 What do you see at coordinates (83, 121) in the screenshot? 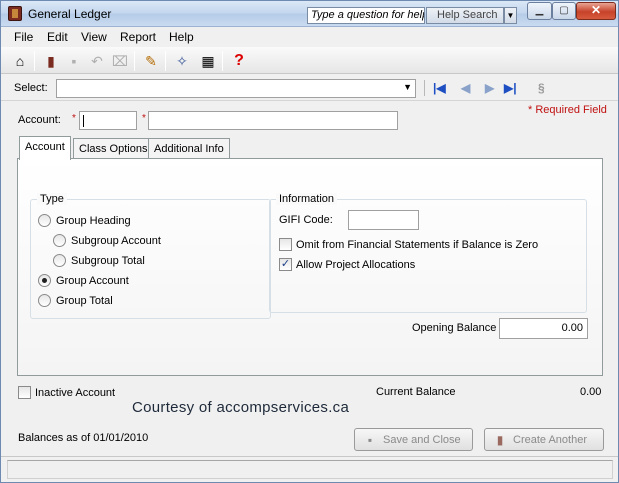
I see `text-caret` at bounding box center [83, 121].